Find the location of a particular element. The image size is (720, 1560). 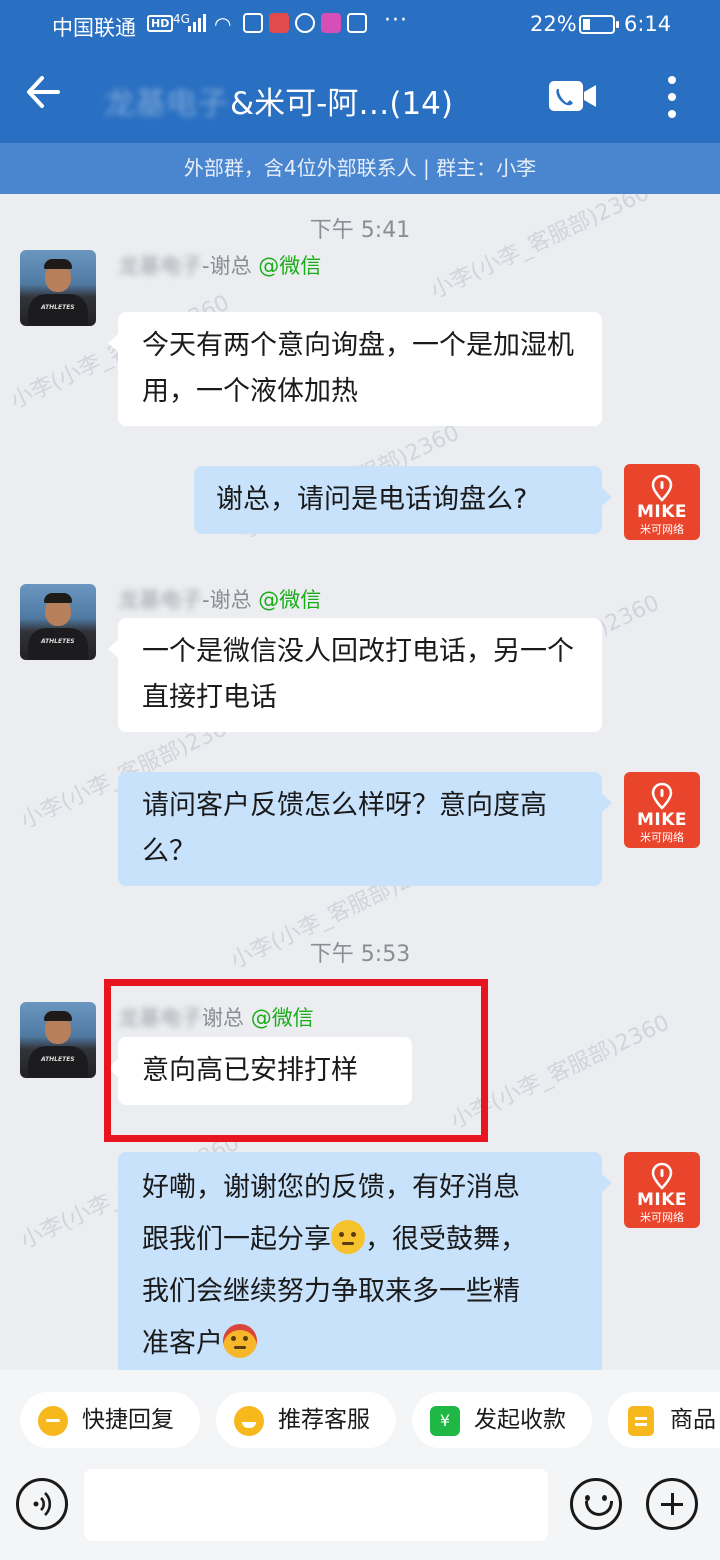

chat-title: 龙基电子&米可-阿…(14) is located at coordinates (278, 100).